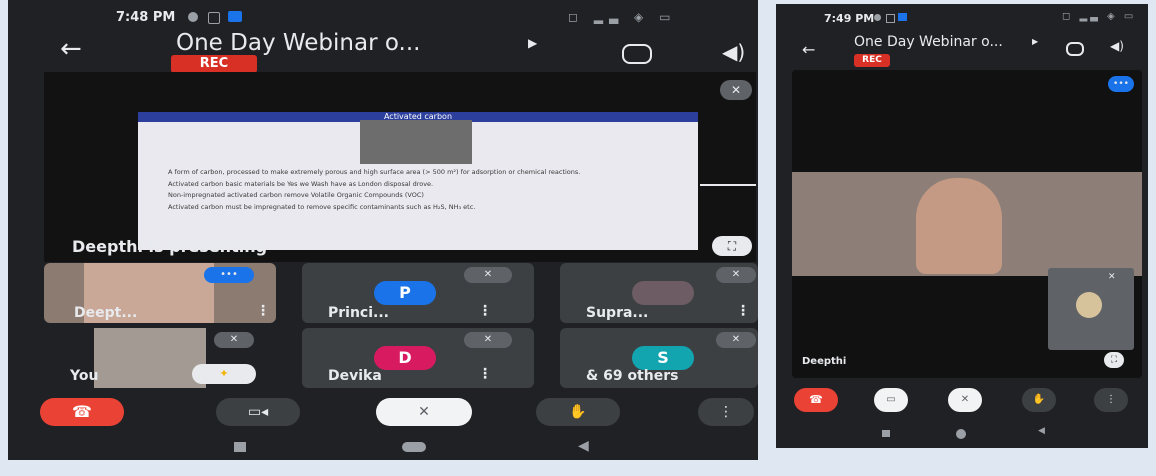 The height and width of the screenshot is (476, 1156). What do you see at coordinates (732, 246) in the screenshot?
I see `fullscreen-icon: ⛶` at bounding box center [732, 246].